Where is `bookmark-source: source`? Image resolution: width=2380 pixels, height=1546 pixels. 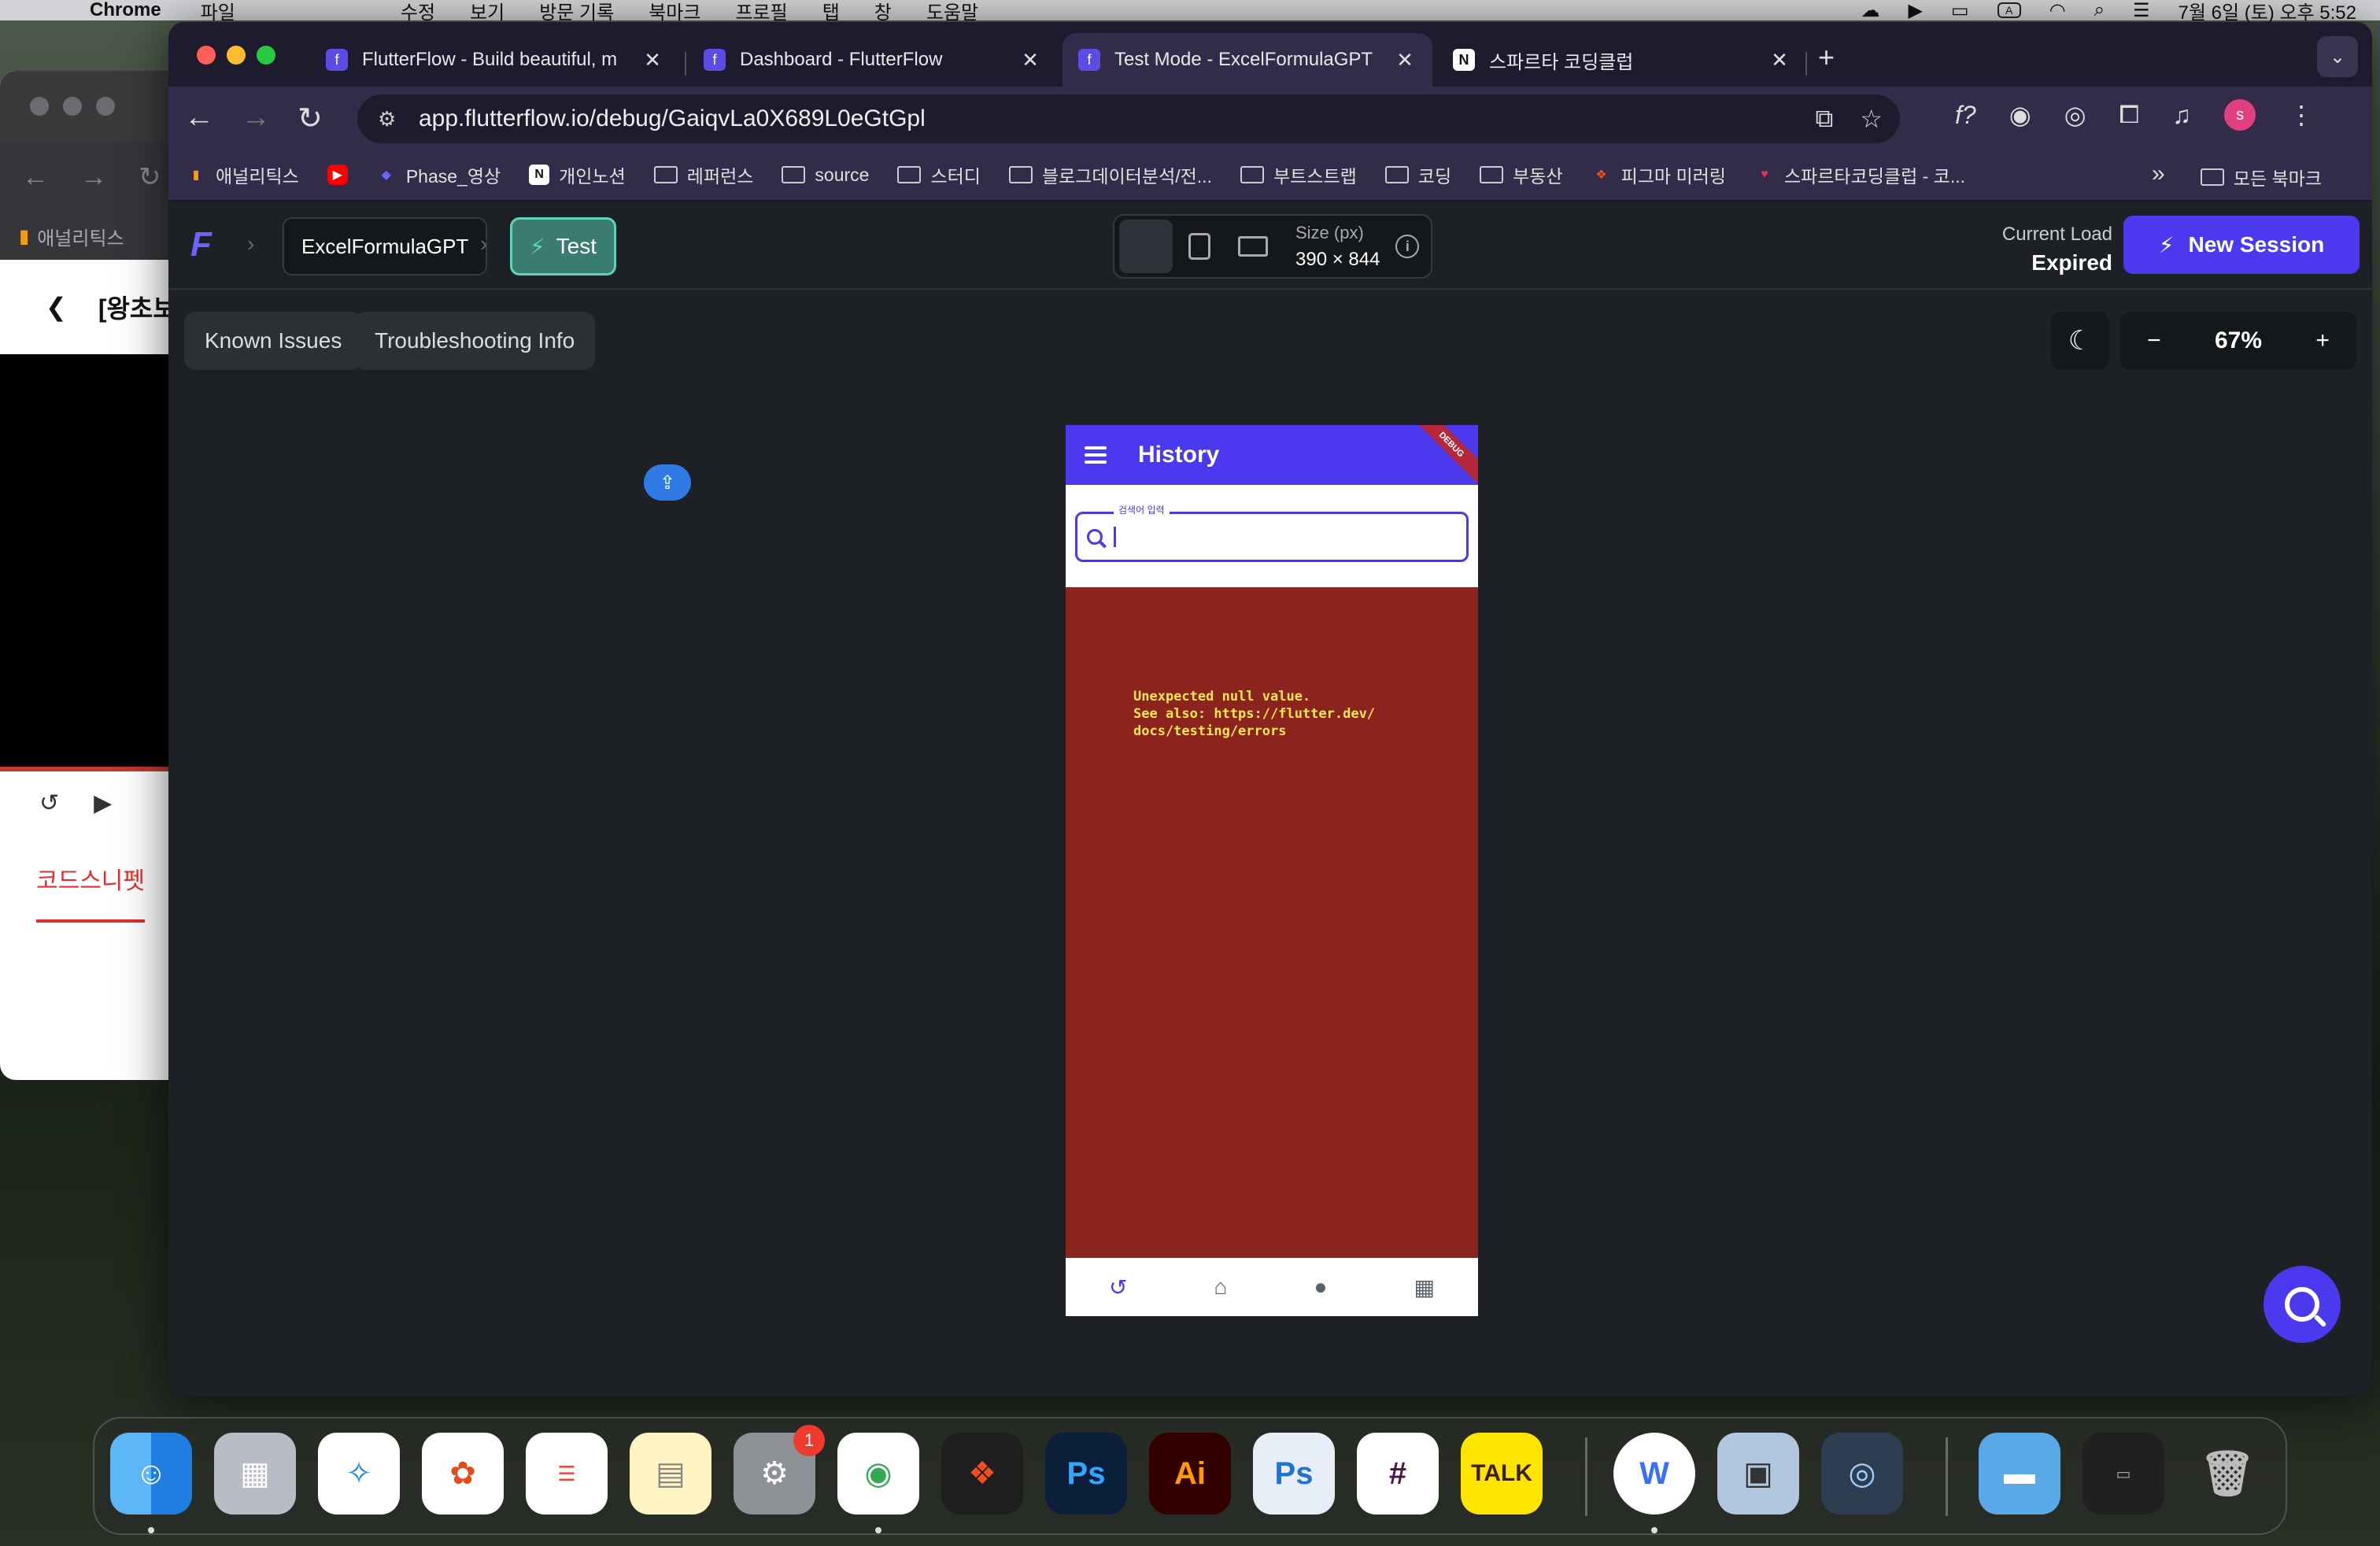
bookmark-source: source is located at coordinates (825, 175).